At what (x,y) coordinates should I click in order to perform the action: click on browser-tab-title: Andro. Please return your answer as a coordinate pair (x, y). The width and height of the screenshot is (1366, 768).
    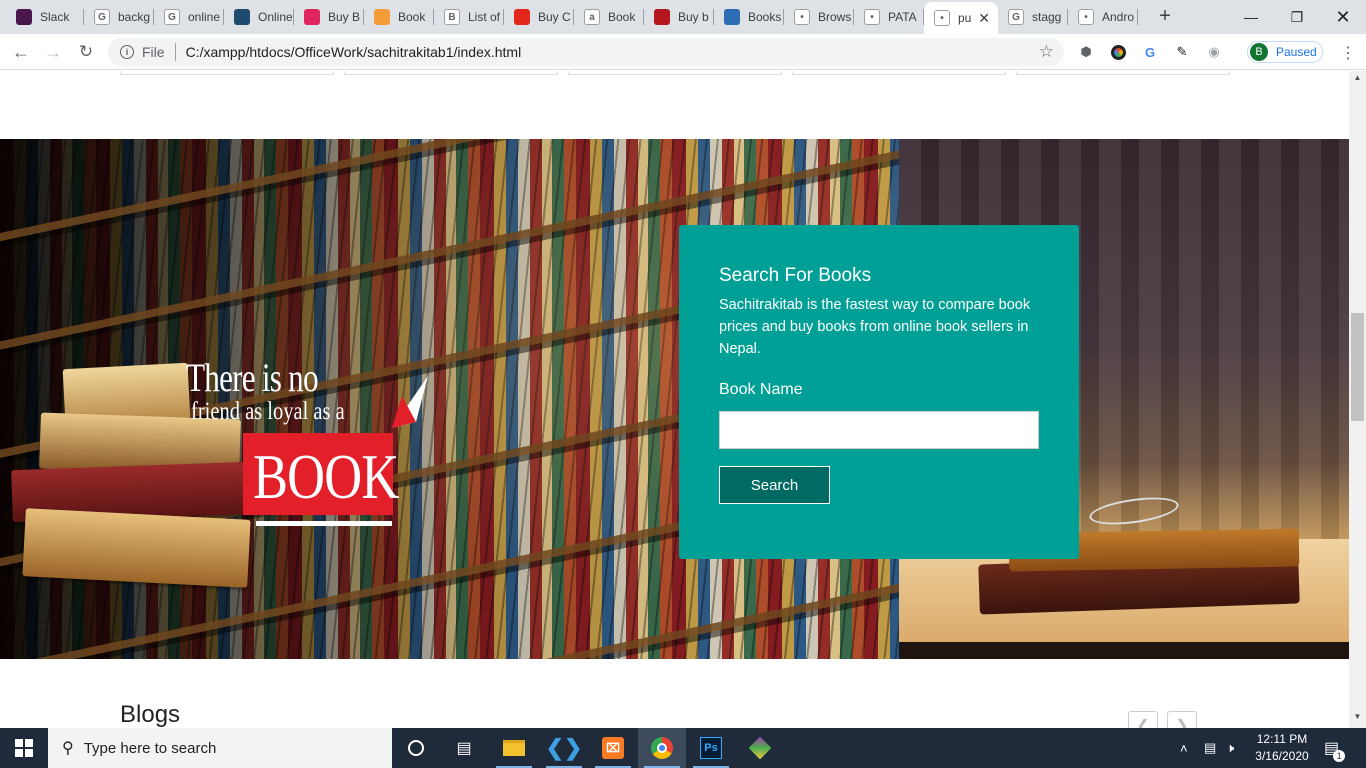
    Looking at the image, I should click on (1118, 17).